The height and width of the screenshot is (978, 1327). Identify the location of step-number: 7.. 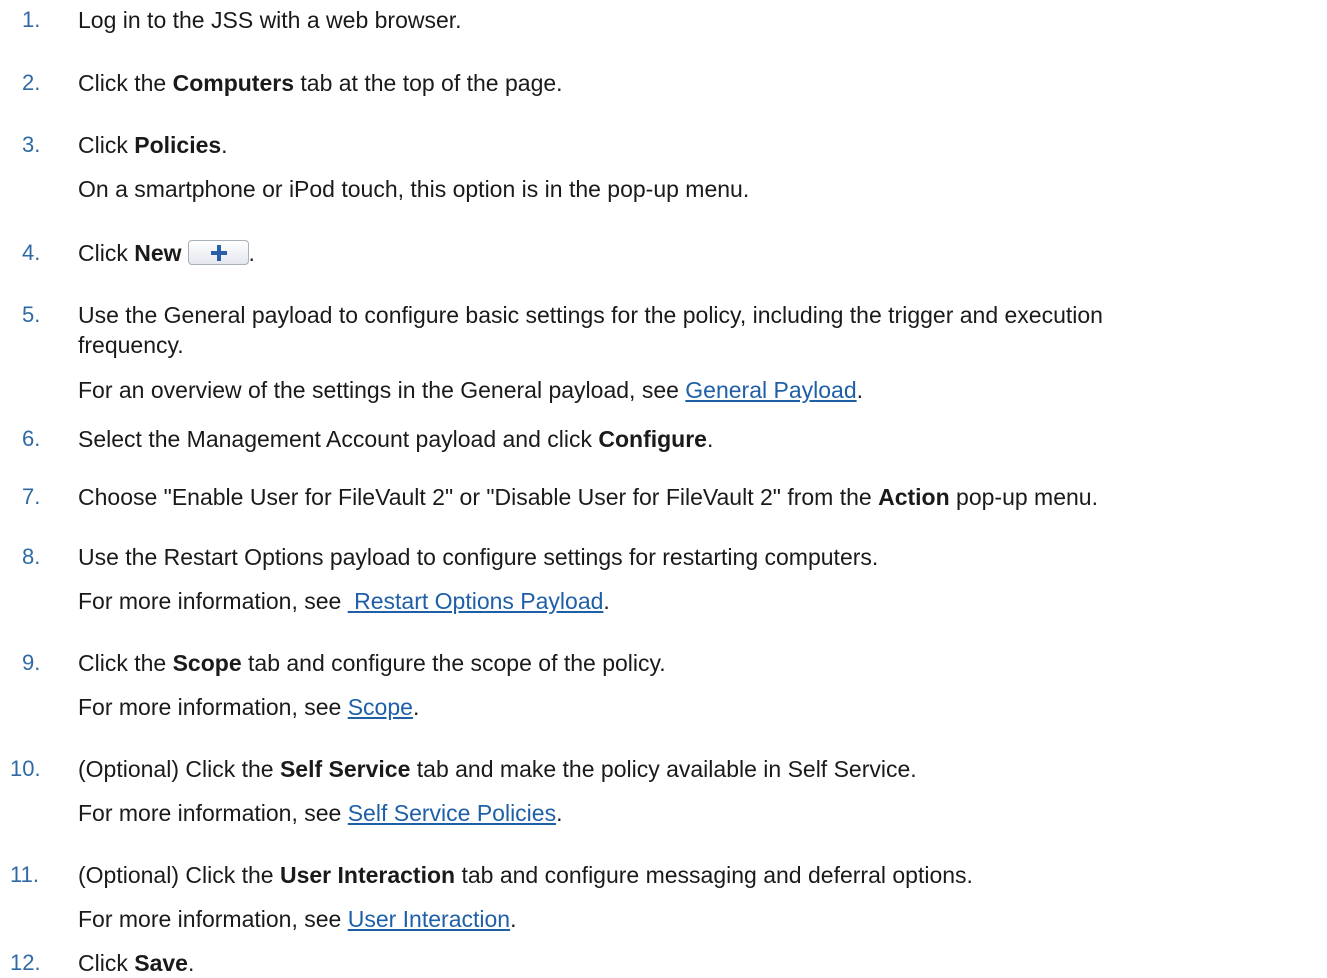
(31, 496).